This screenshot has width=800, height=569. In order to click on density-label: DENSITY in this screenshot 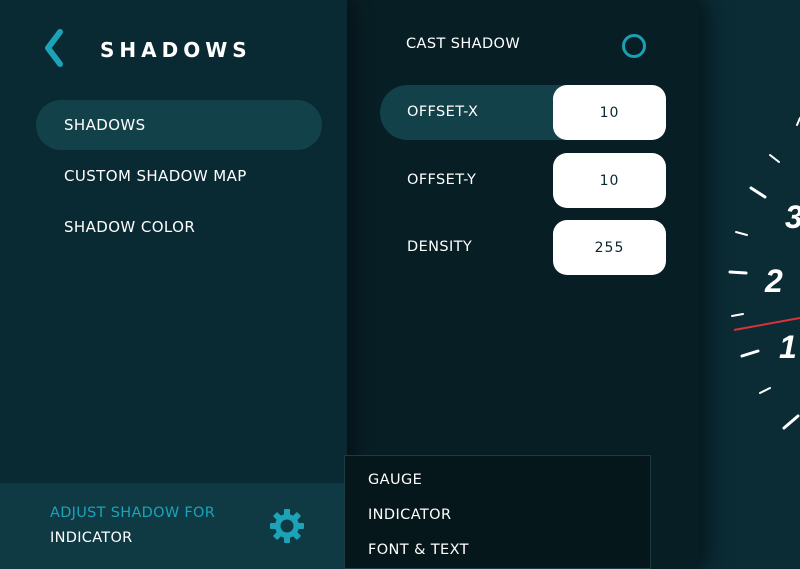, I will do `click(440, 247)`.